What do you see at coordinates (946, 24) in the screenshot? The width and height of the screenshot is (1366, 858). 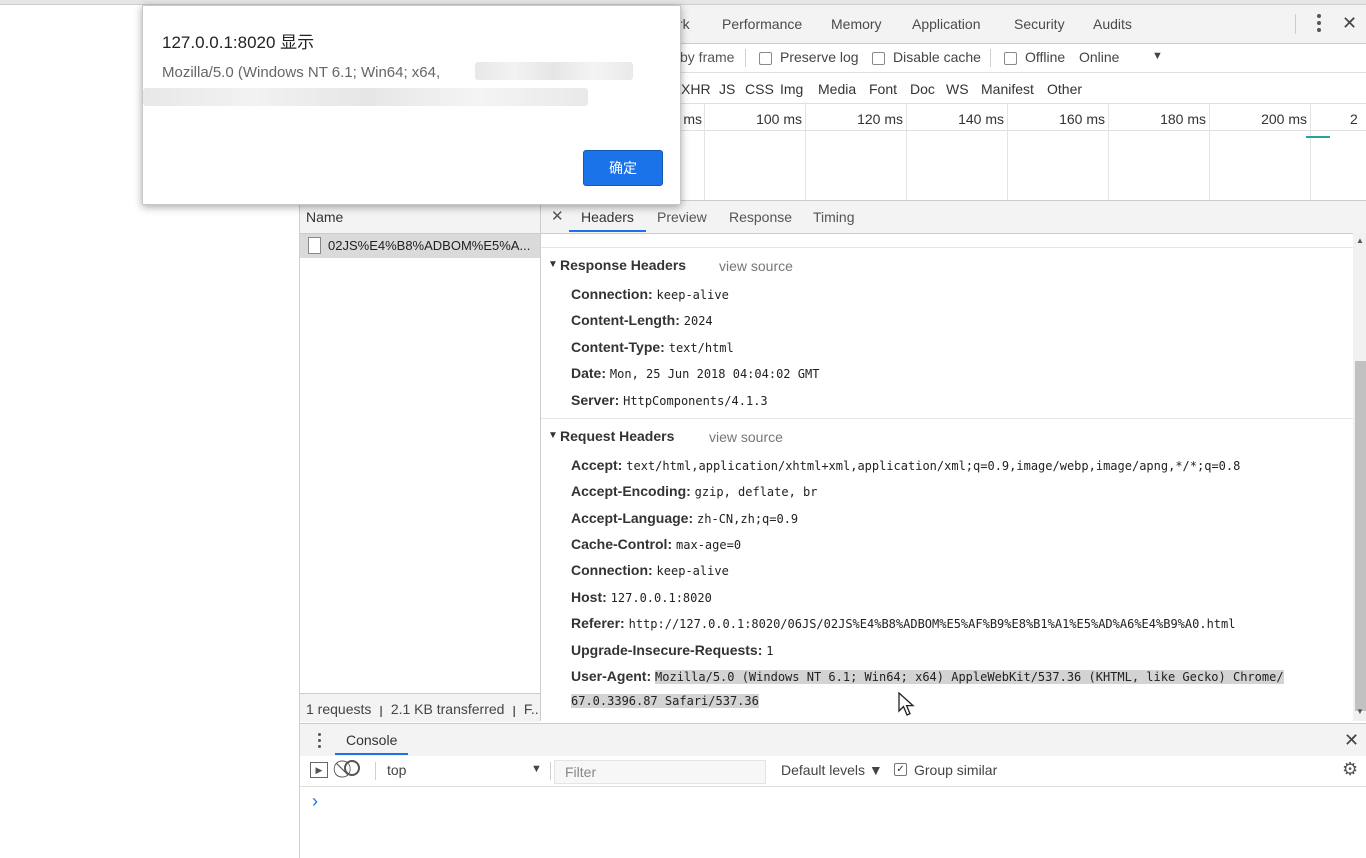 I see `tab-application: Application` at bounding box center [946, 24].